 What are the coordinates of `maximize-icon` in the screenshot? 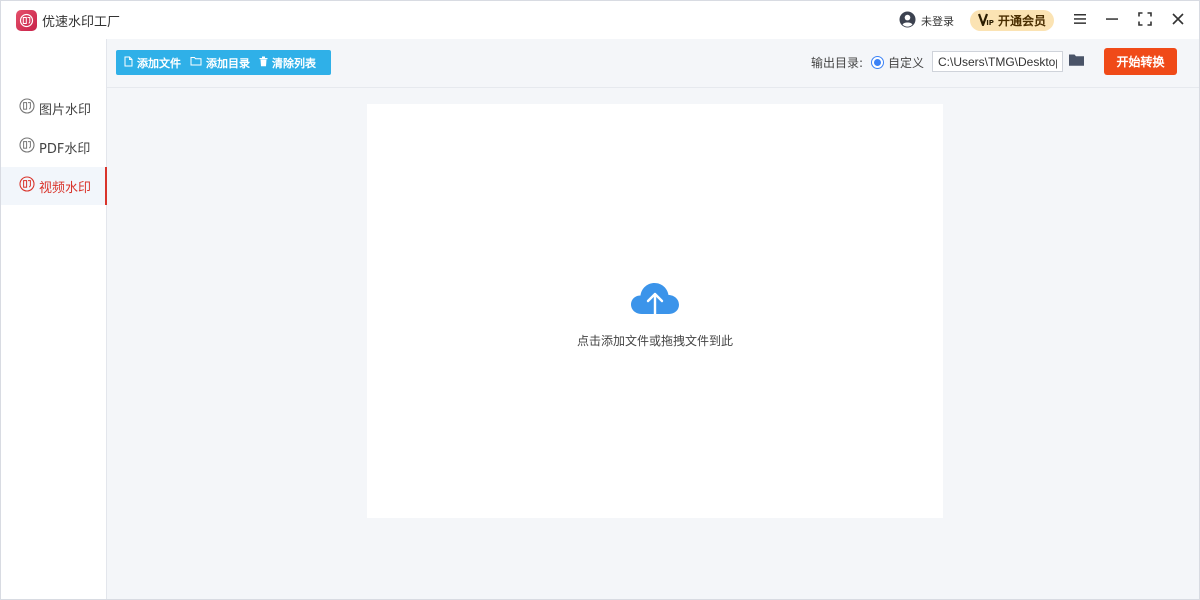 It's located at (1145, 20).